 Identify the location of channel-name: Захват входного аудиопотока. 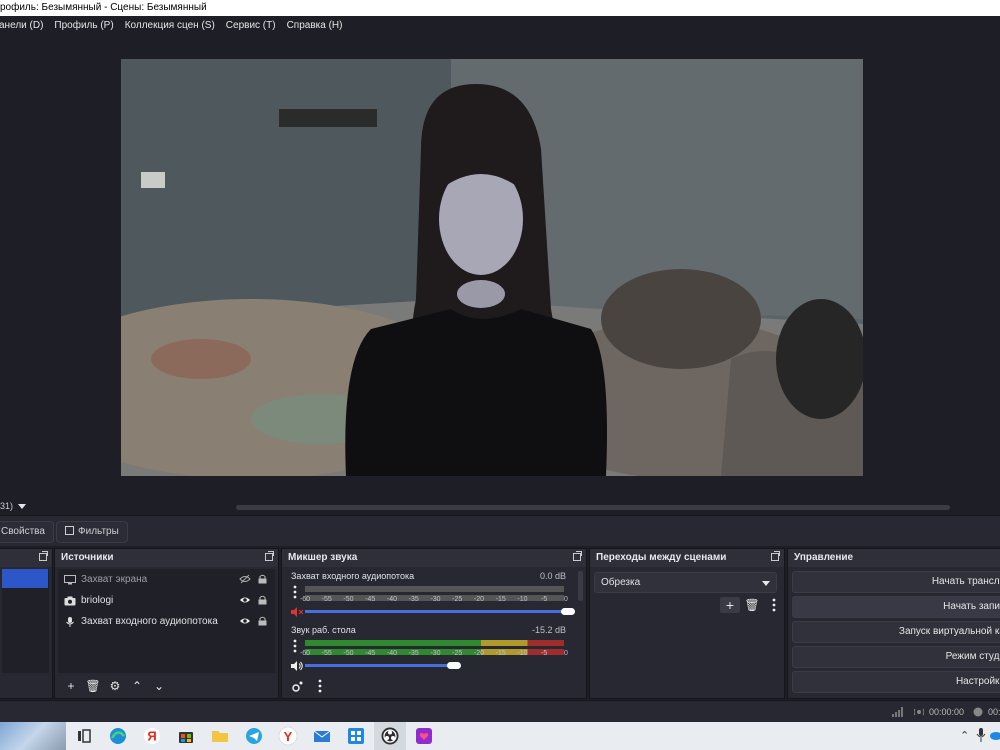
(353, 576).